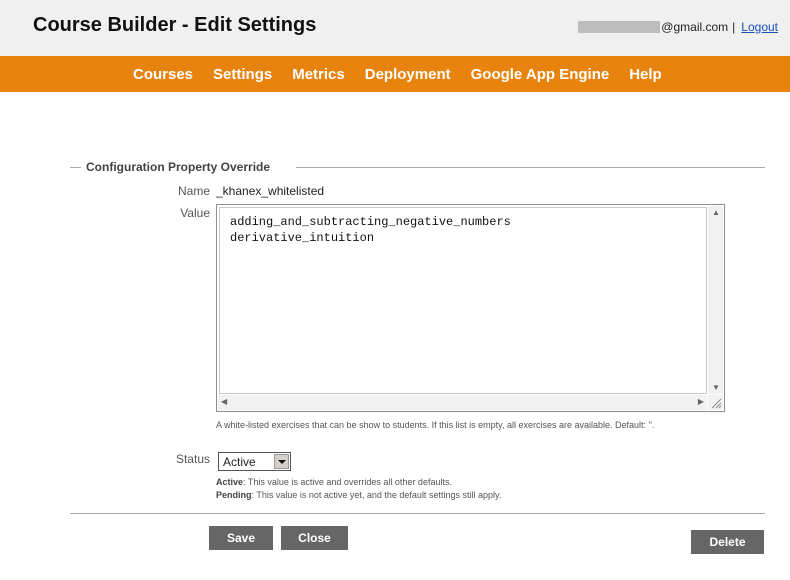  I want to click on logout-link: Logout, so click(759, 27).